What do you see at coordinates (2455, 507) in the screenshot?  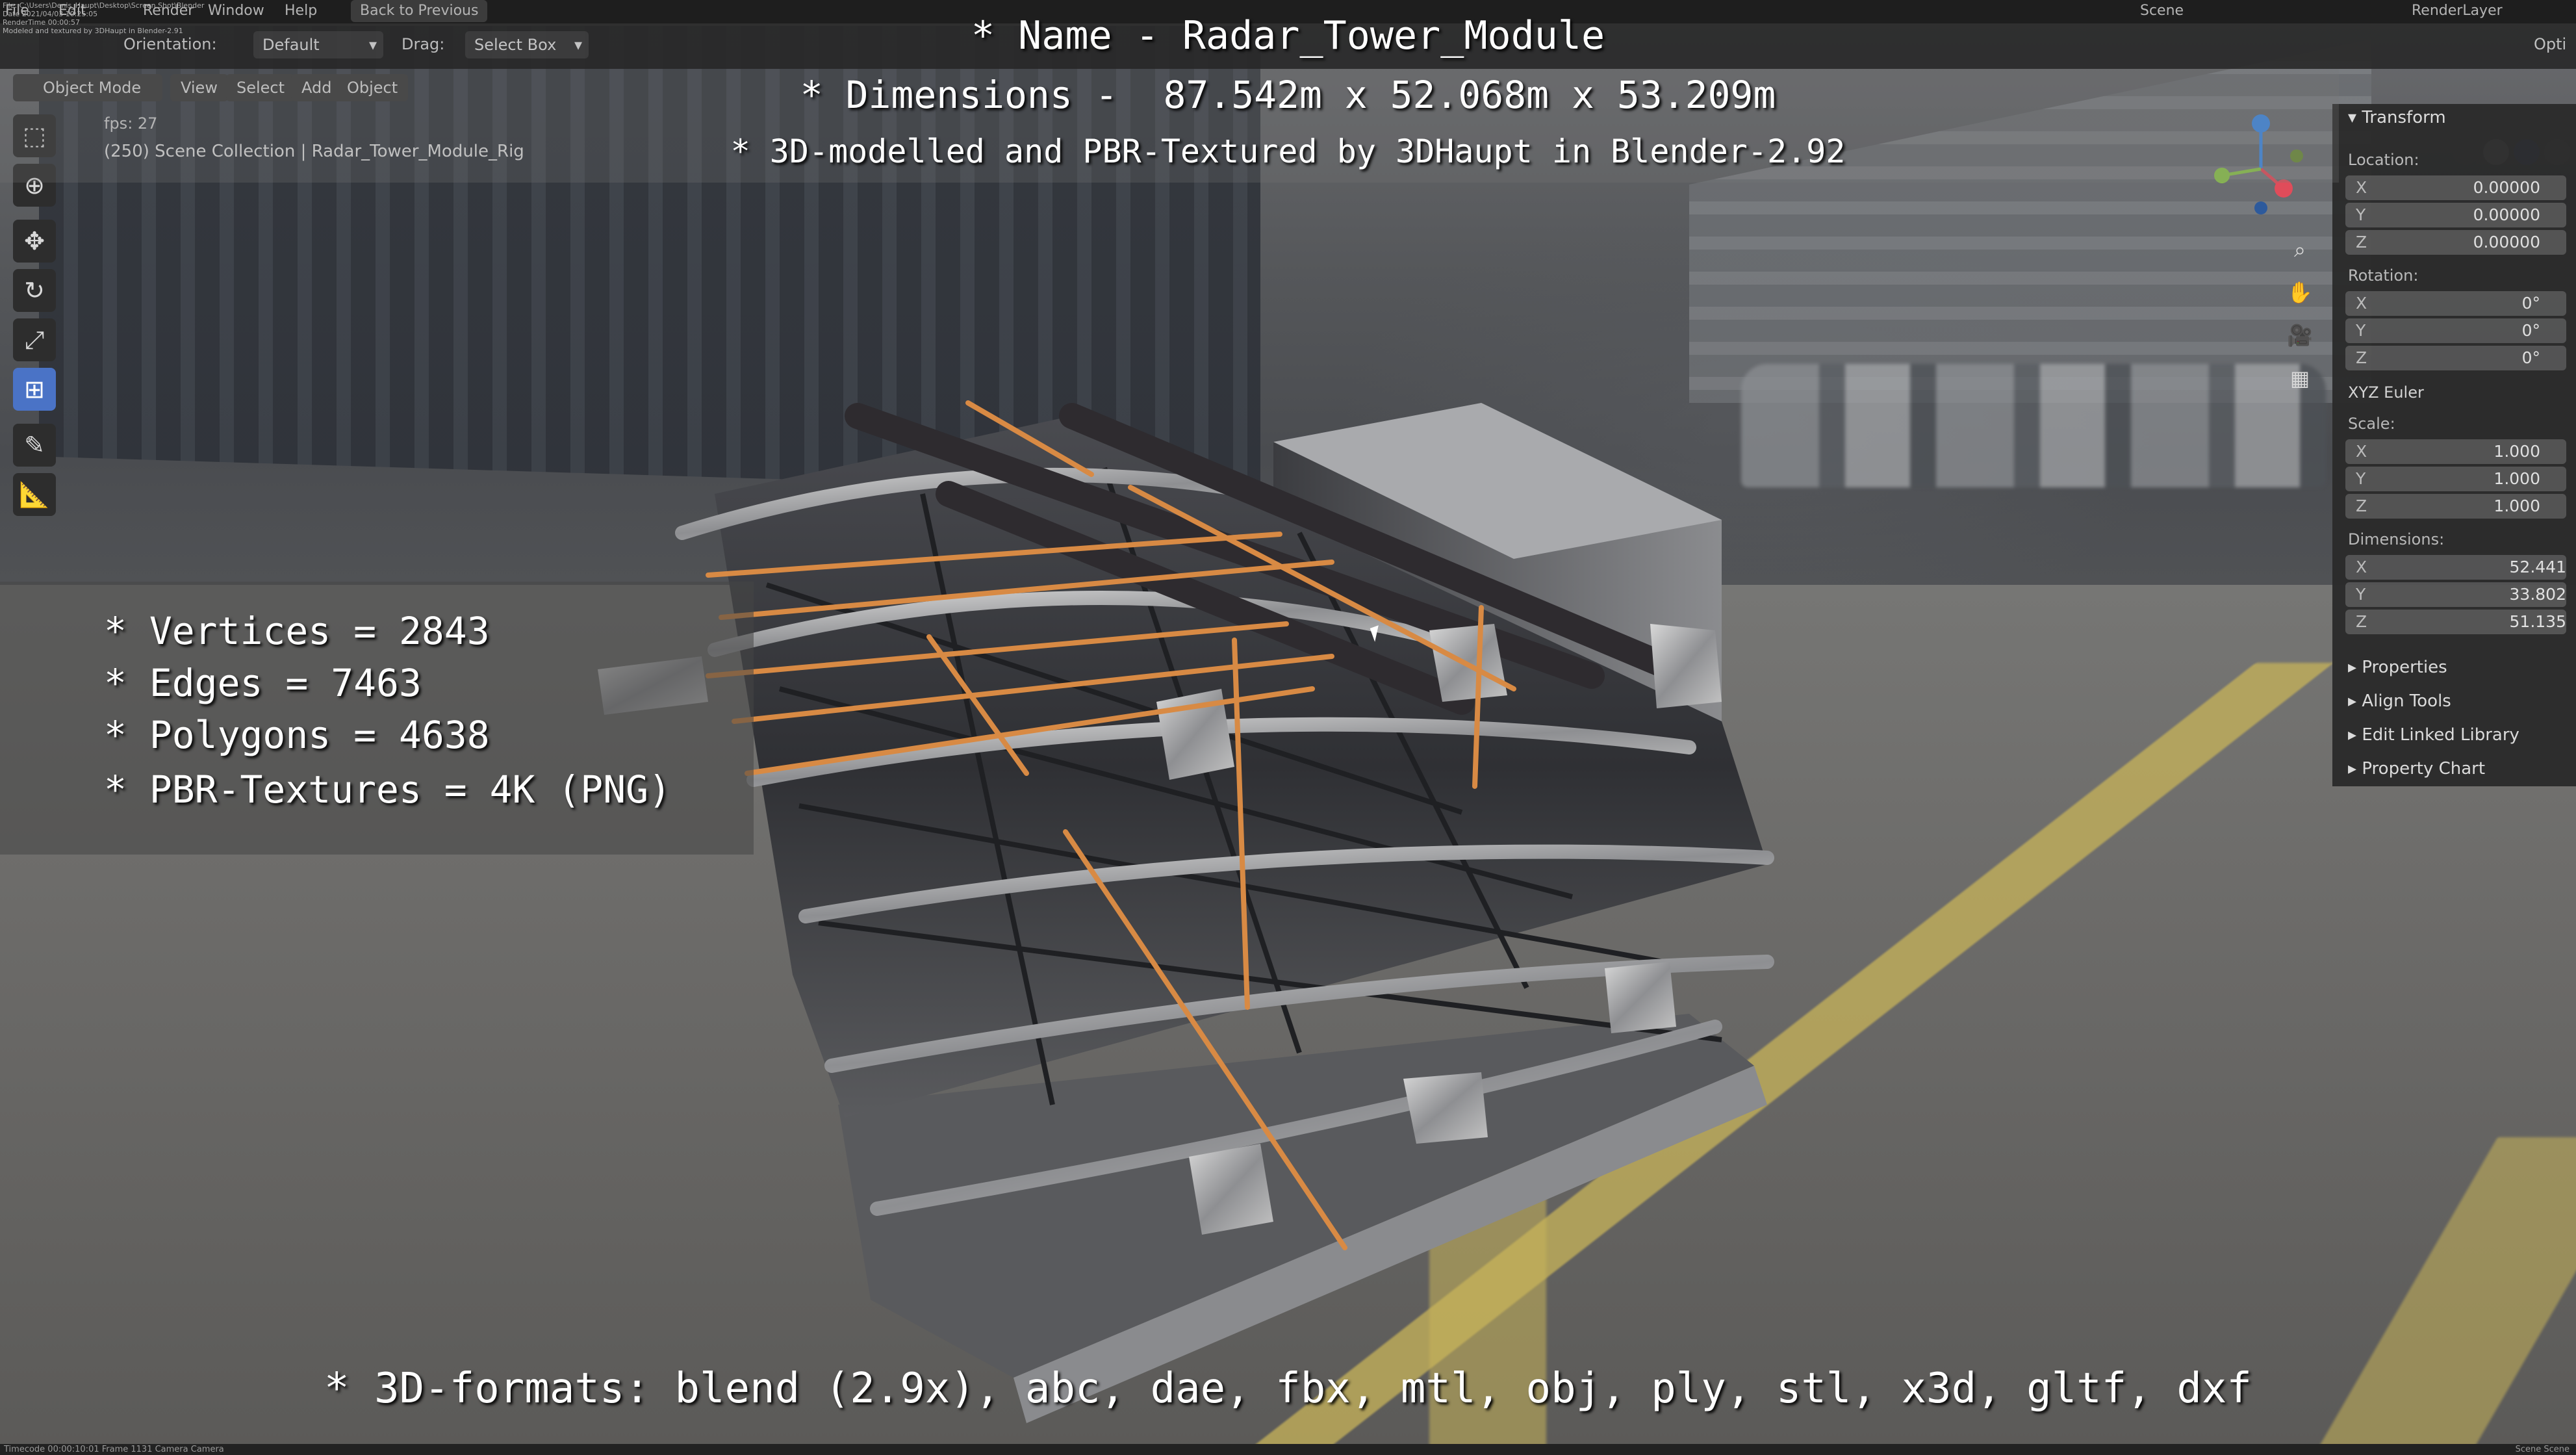 I see `scale-z-field: Z 1.000` at bounding box center [2455, 507].